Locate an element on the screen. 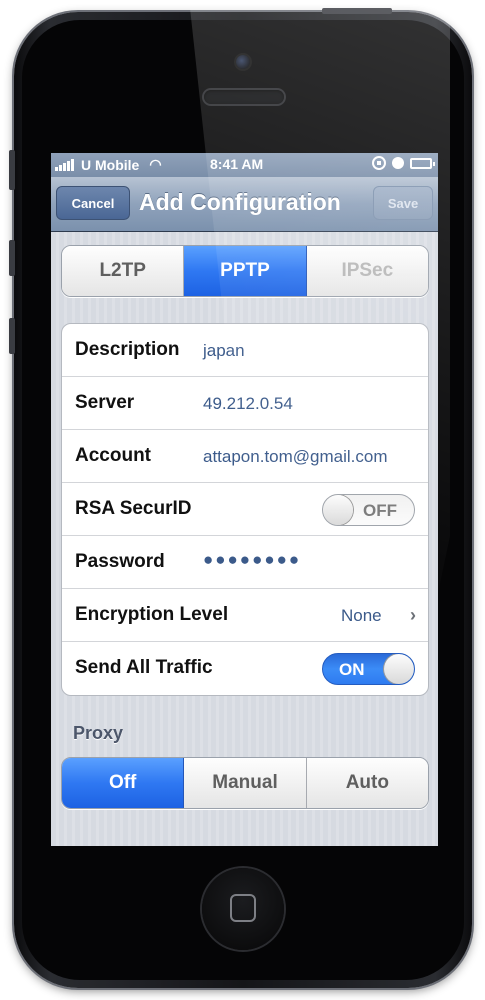  server-row: Server 49.212.0.54 is located at coordinates (245, 403).